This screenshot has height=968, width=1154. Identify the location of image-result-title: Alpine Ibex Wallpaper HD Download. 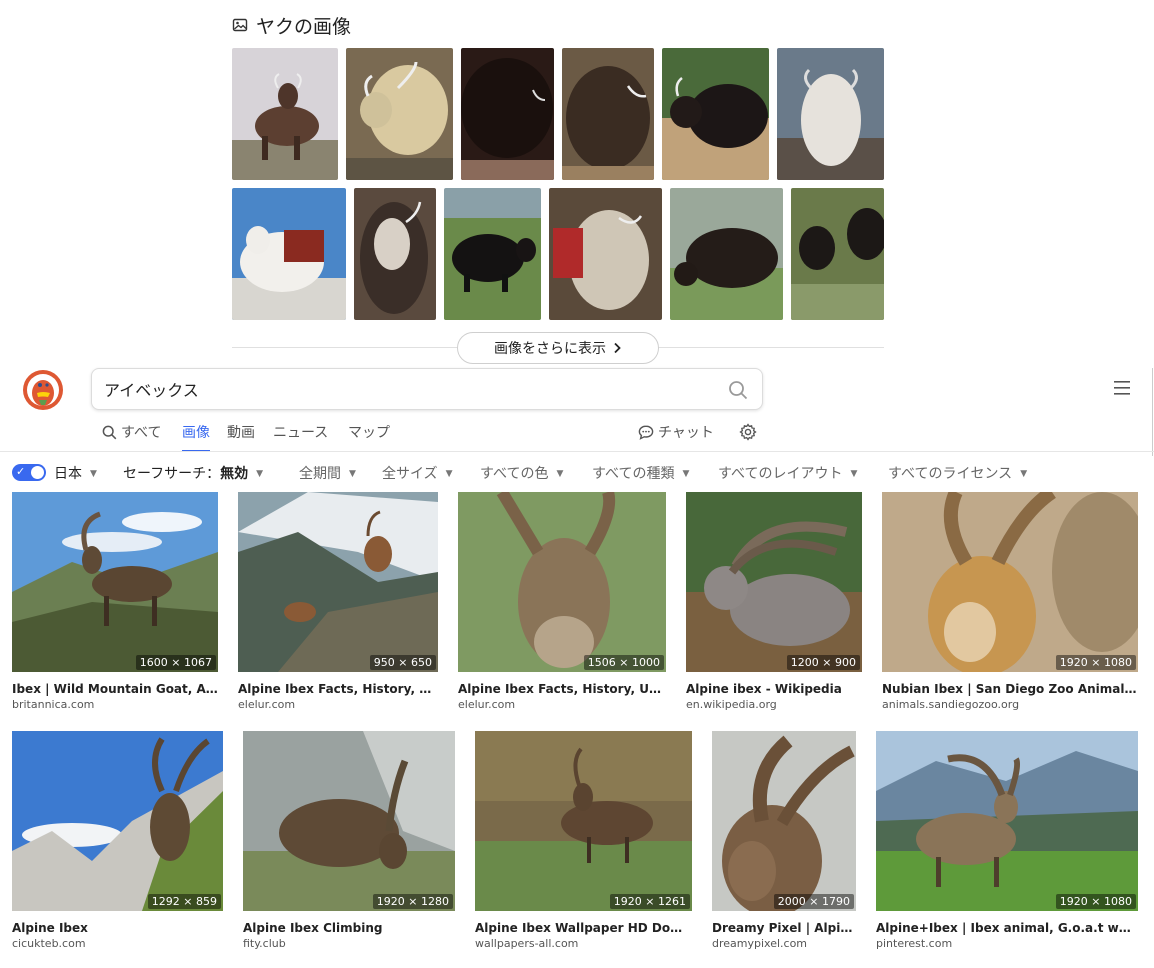
(583, 928).